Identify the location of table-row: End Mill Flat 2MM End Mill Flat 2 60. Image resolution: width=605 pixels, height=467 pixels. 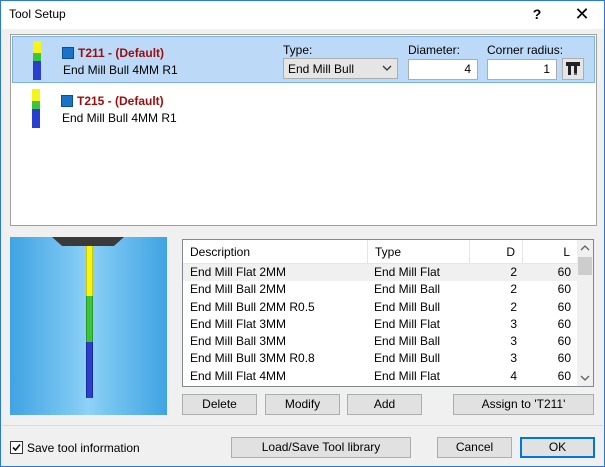
(380, 273).